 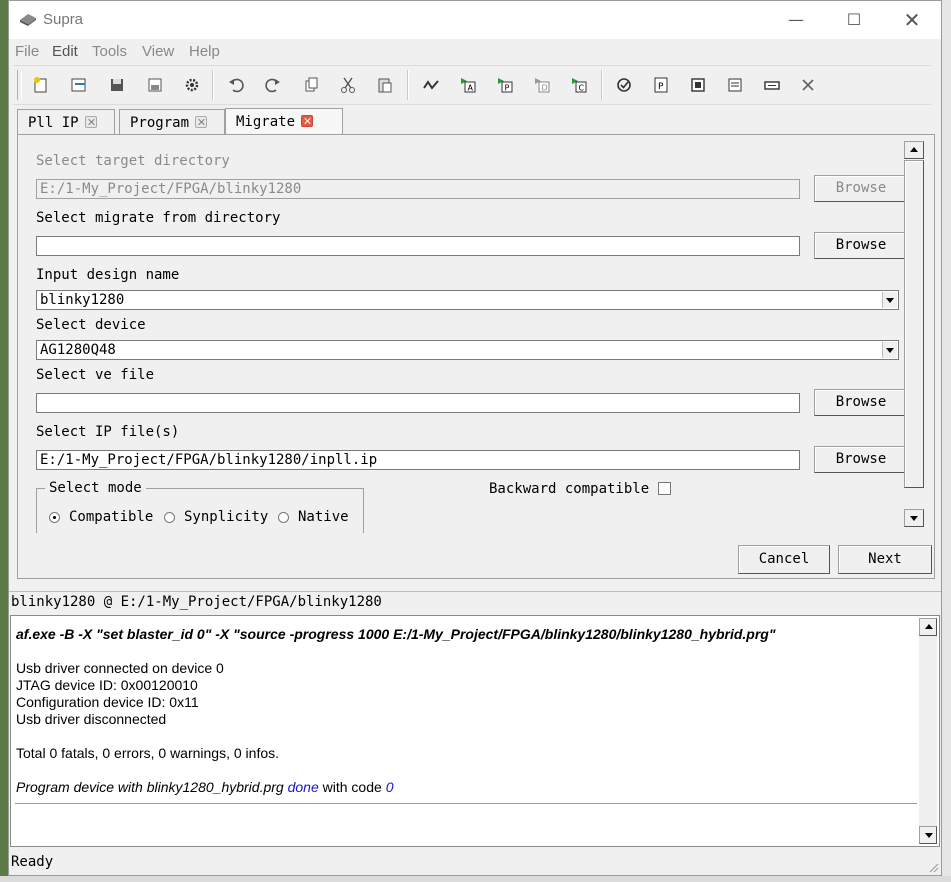 What do you see at coordinates (54, 517) in the screenshot?
I see `radio-checked-icon` at bounding box center [54, 517].